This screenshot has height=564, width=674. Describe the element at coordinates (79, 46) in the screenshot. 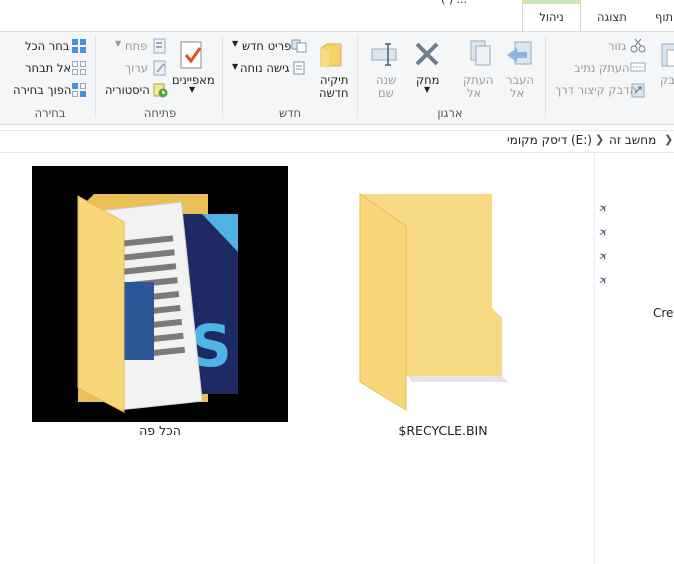

I see `select-all-icon` at that location.